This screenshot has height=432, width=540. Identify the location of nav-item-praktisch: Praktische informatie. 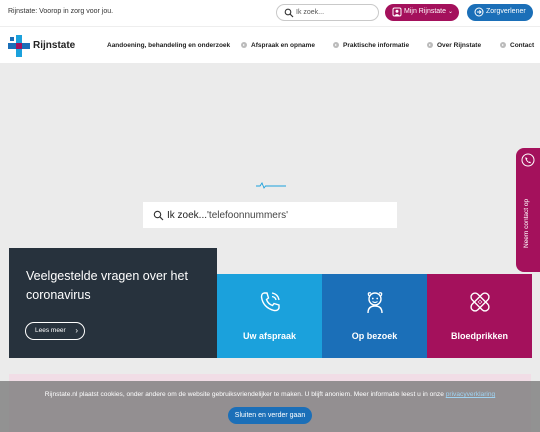
(371, 45).